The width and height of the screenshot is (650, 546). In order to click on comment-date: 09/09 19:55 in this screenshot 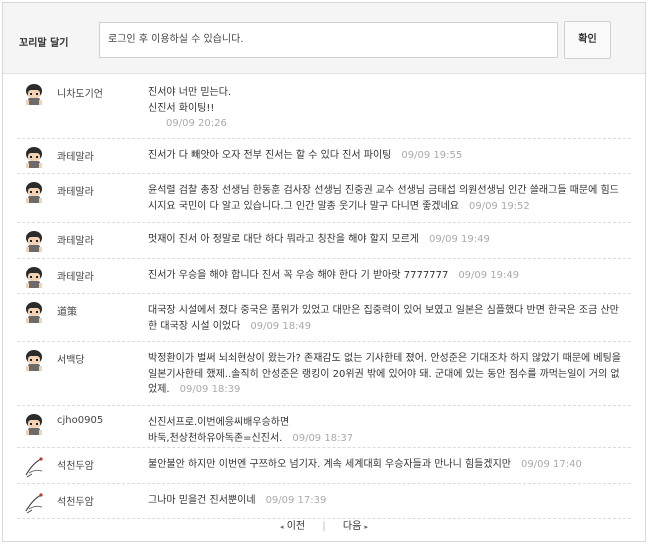, I will do `click(432, 155)`.